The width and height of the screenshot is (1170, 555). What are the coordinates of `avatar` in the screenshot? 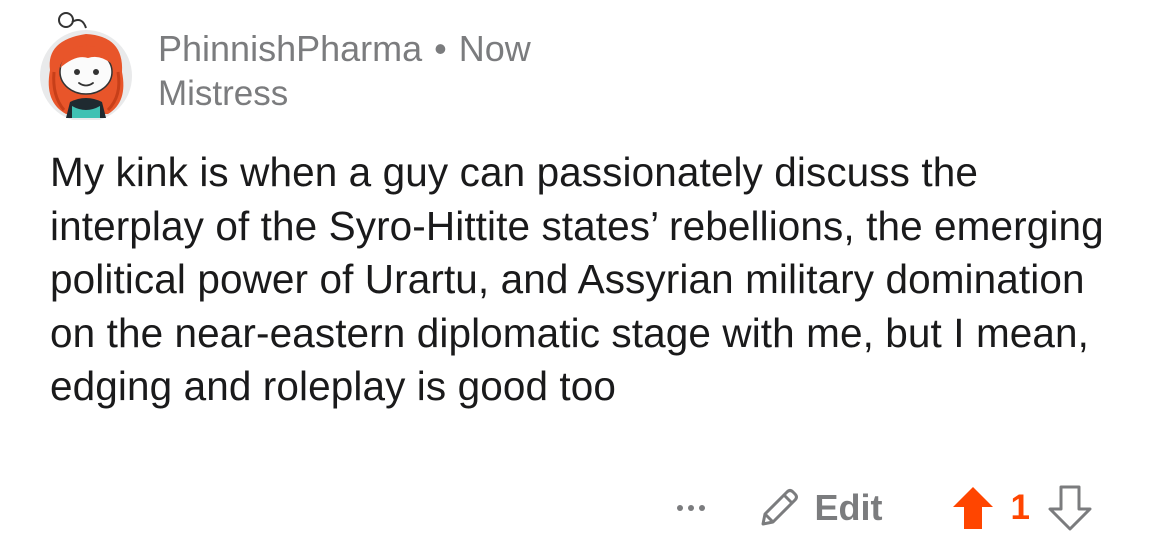 It's located at (86, 65).